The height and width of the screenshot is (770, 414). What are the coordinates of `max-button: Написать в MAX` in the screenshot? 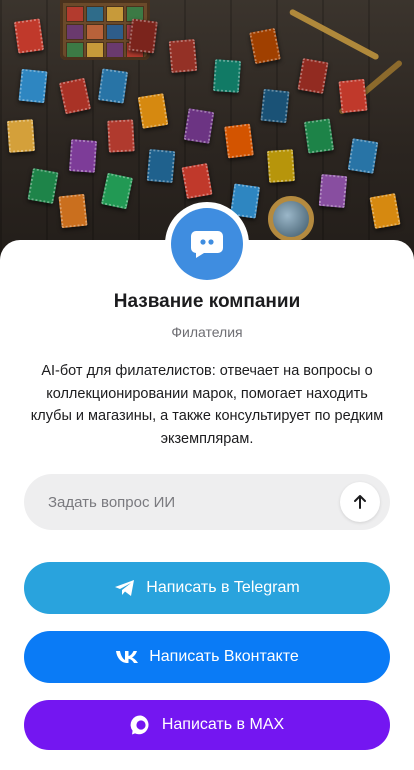 It's located at (207, 725).